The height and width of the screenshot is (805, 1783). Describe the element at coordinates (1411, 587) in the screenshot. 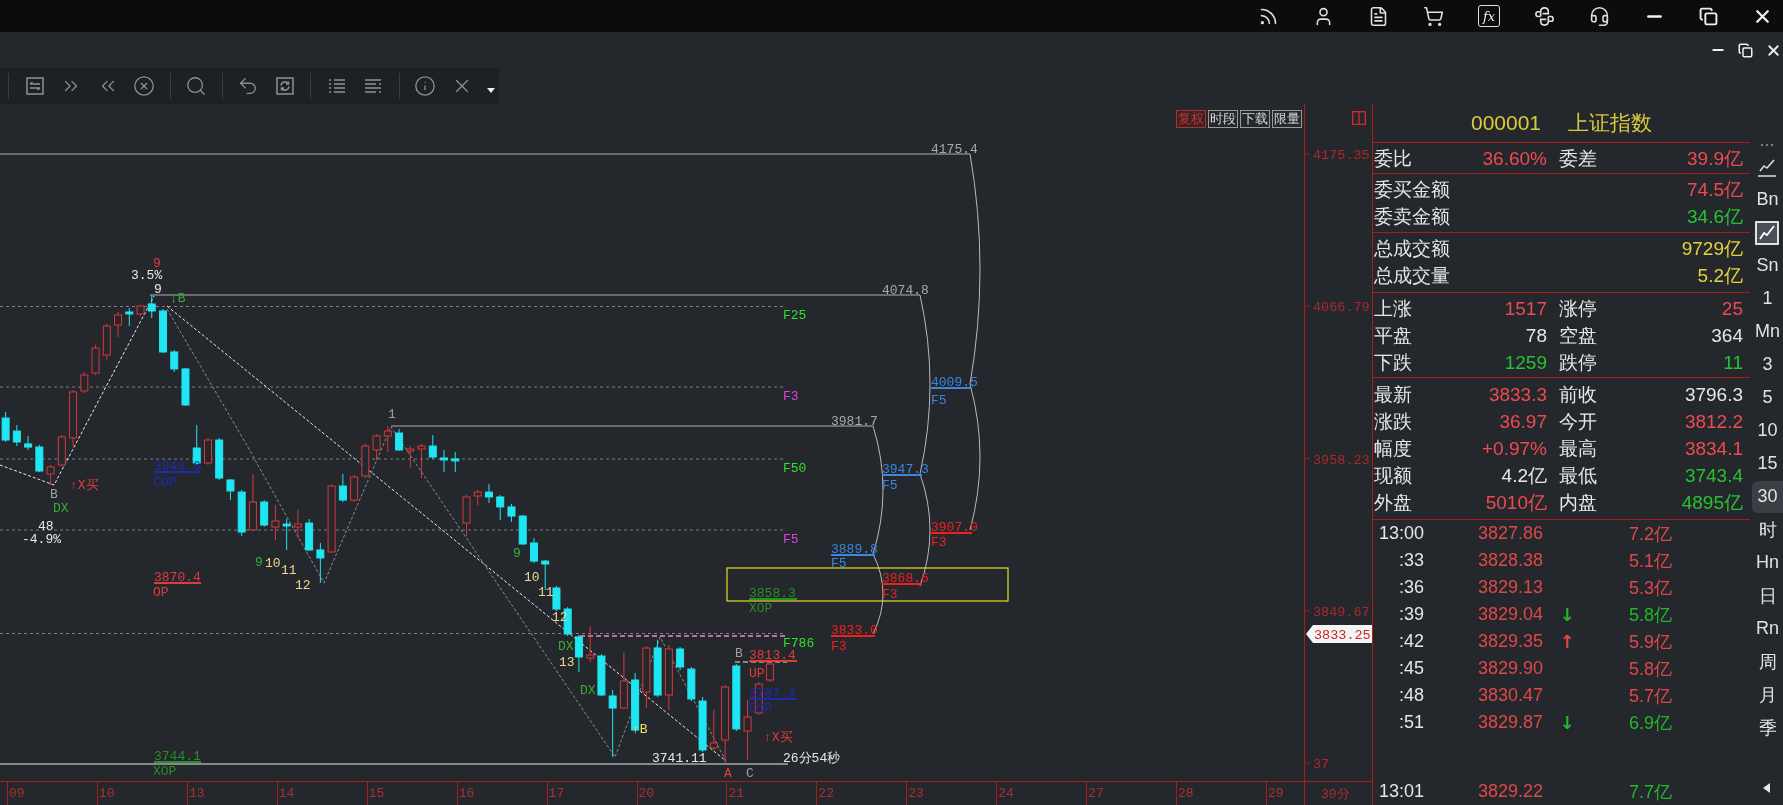

I see `tick-time: :36` at that location.